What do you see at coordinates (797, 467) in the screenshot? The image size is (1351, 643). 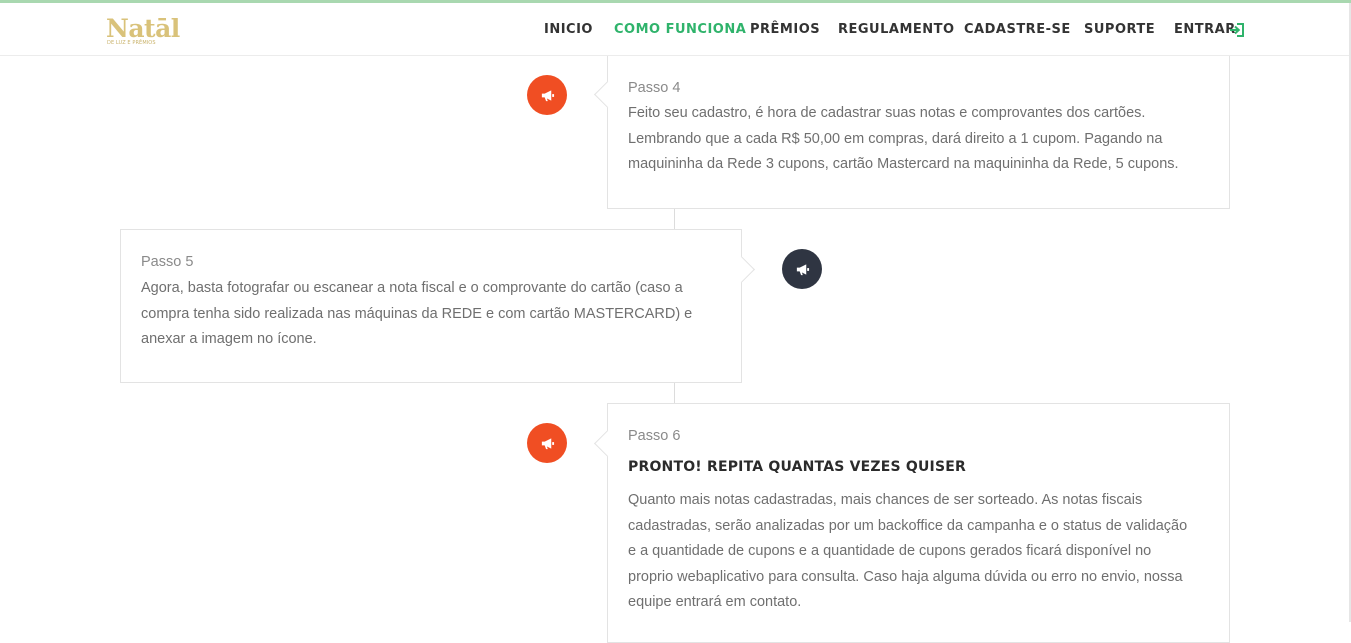 I see `step-6-heading: PRONTO! REPITA QUANTAS VEZES QUISER` at bounding box center [797, 467].